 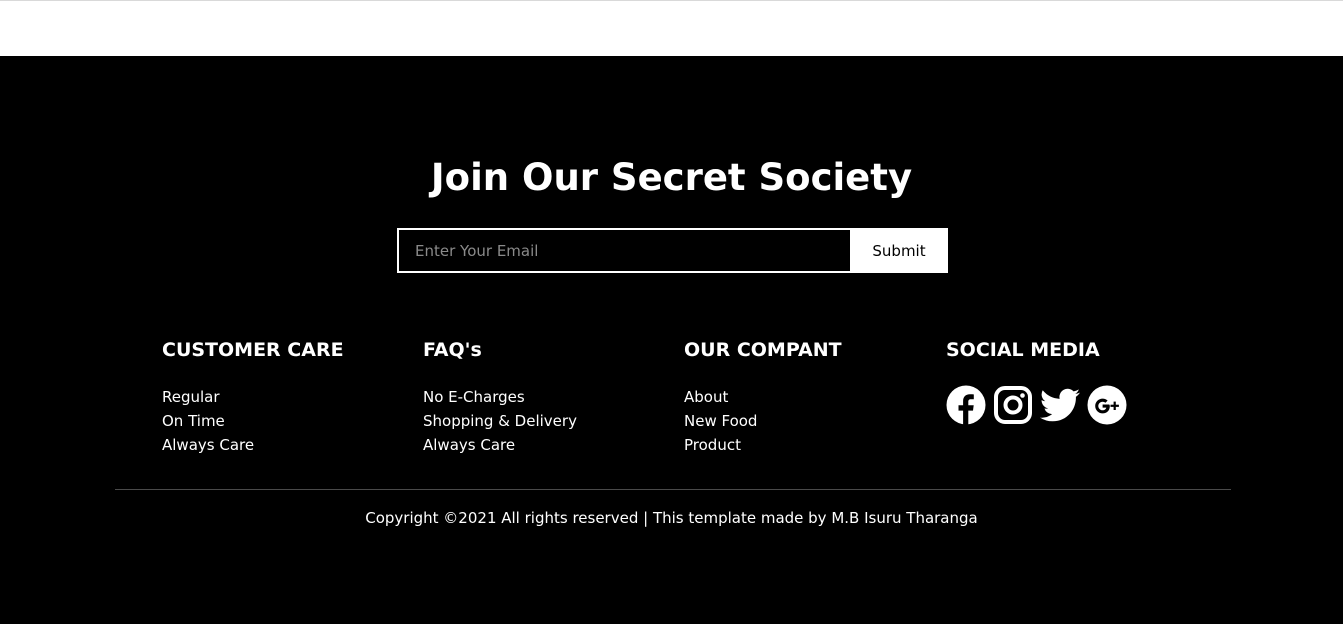 What do you see at coordinates (671, 177) in the screenshot?
I see `newsletter-title: Join Our Secret Society` at bounding box center [671, 177].